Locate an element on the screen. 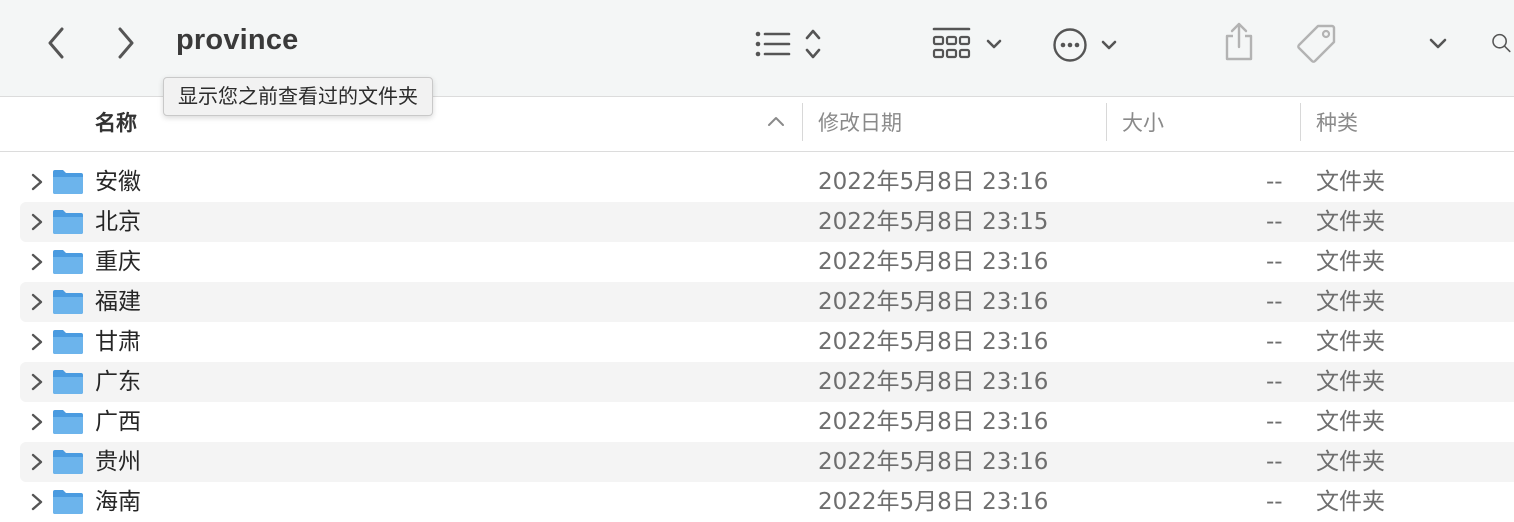  file-name: 甘肃 is located at coordinates (118, 342).